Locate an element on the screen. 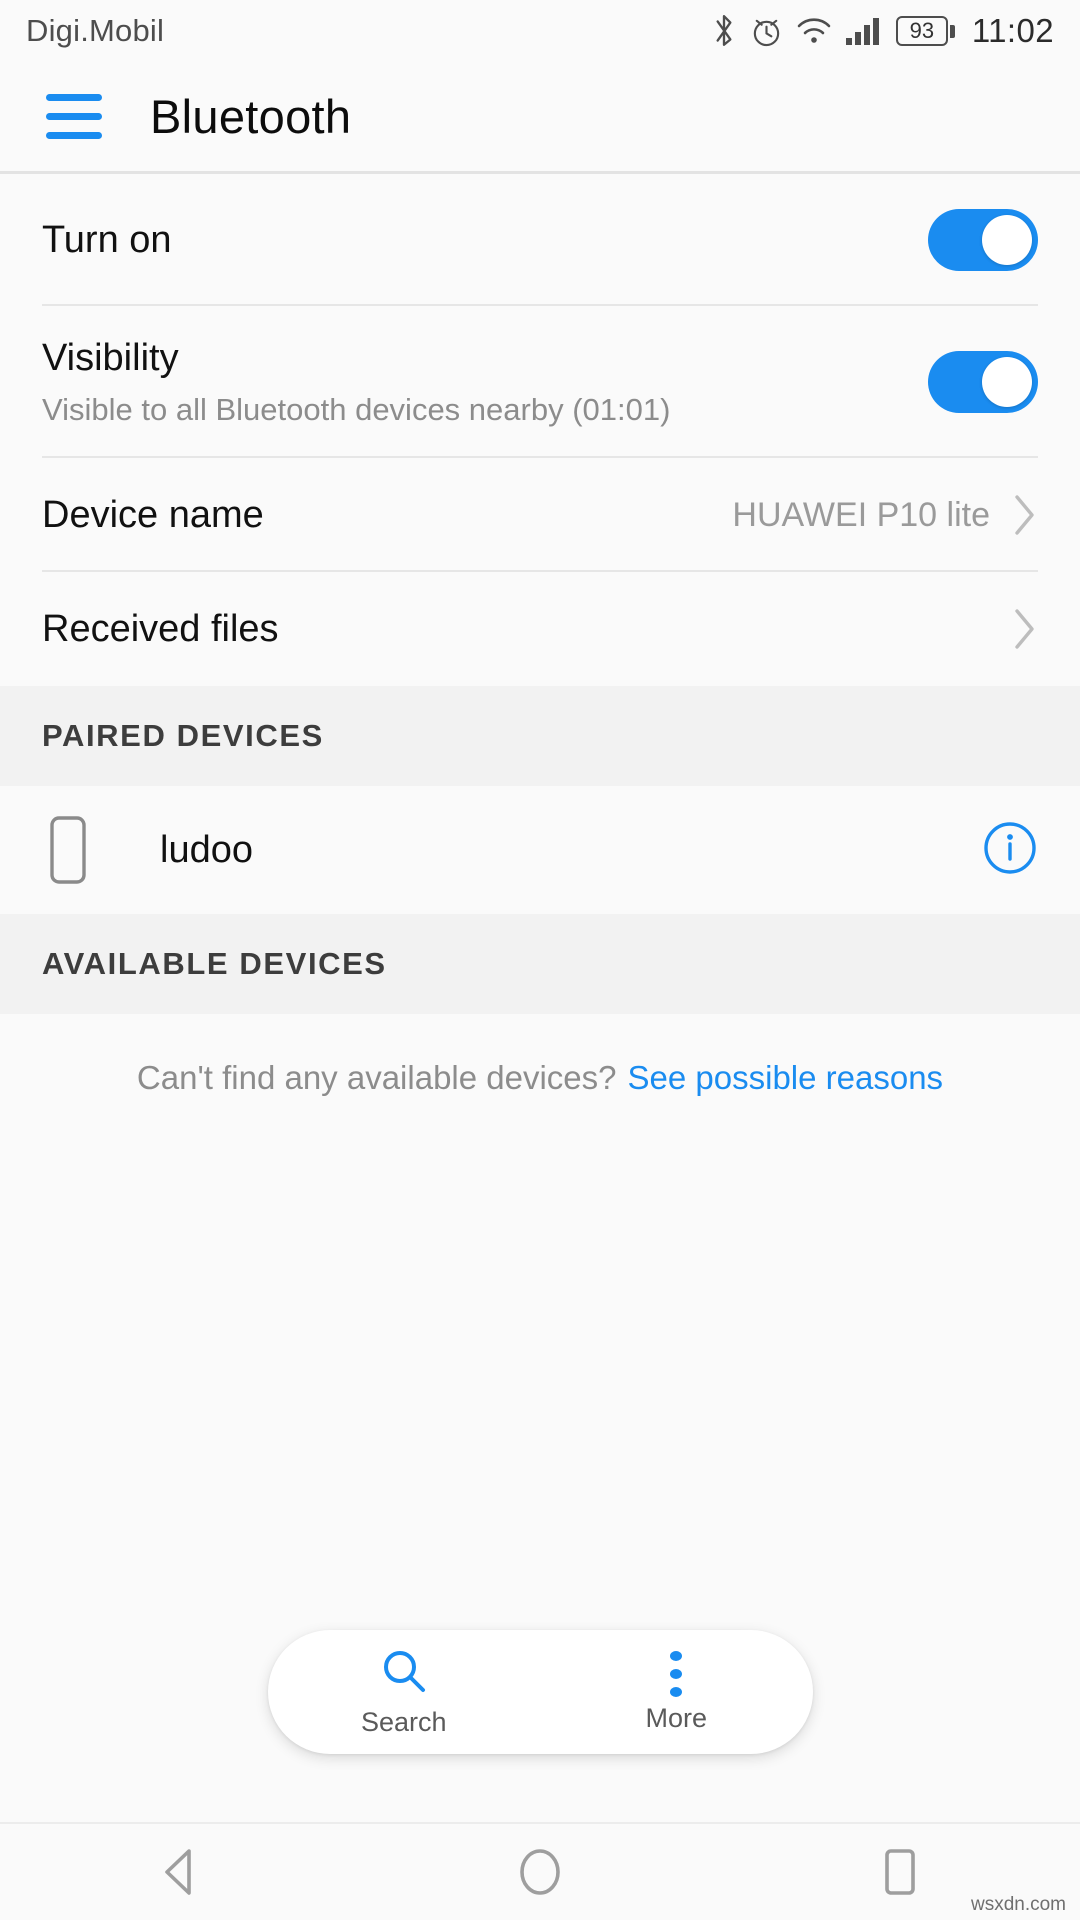 The height and width of the screenshot is (1920, 1080). hamburger-menu-icon is located at coordinates (74, 116).